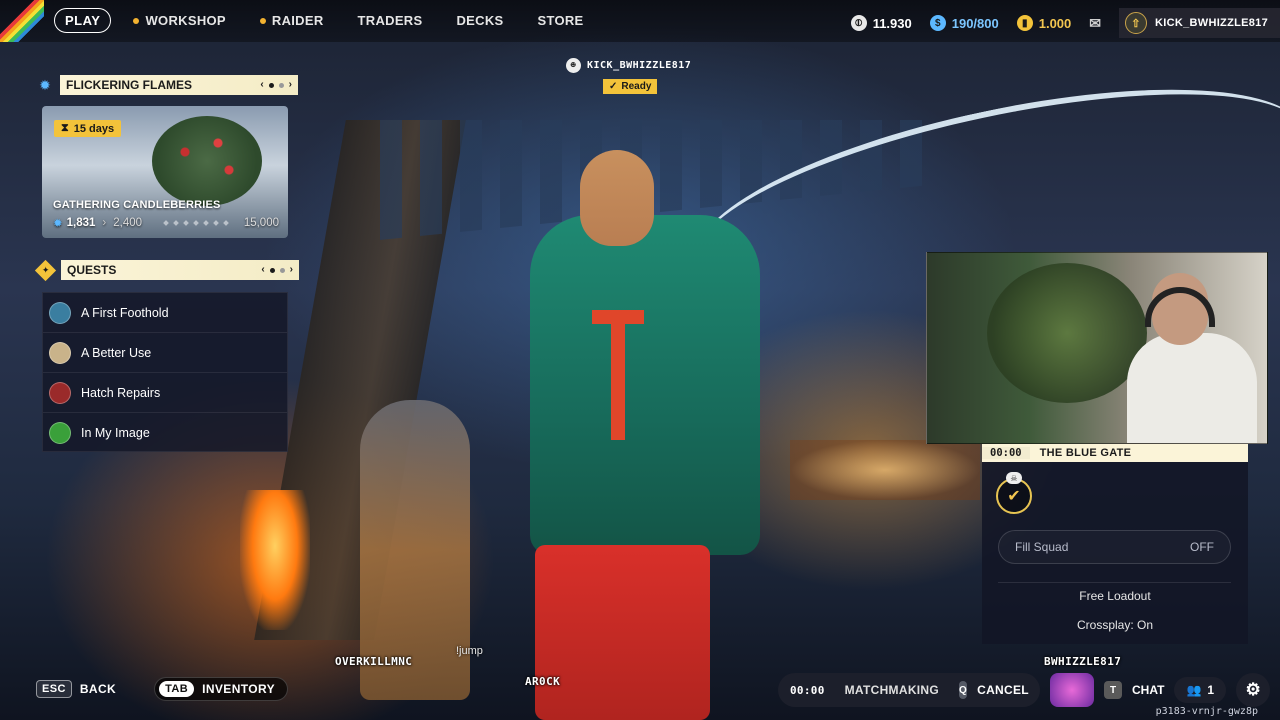  What do you see at coordinates (207, 161) in the screenshot?
I see `candleberry-image` at bounding box center [207, 161].